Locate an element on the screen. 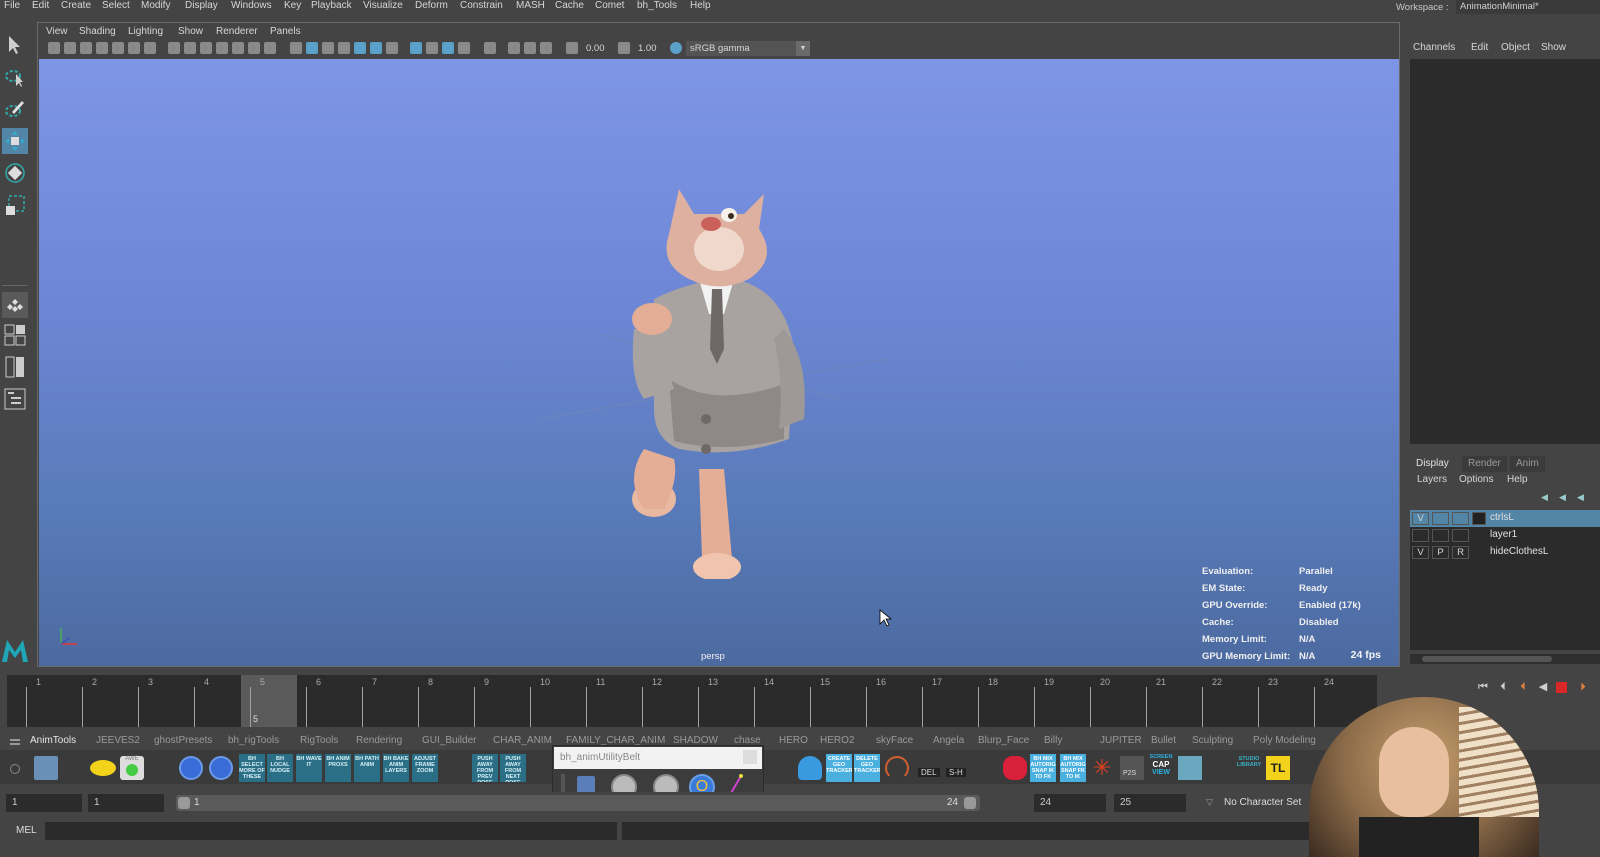  menu-select: Select is located at coordinates (116, 5).